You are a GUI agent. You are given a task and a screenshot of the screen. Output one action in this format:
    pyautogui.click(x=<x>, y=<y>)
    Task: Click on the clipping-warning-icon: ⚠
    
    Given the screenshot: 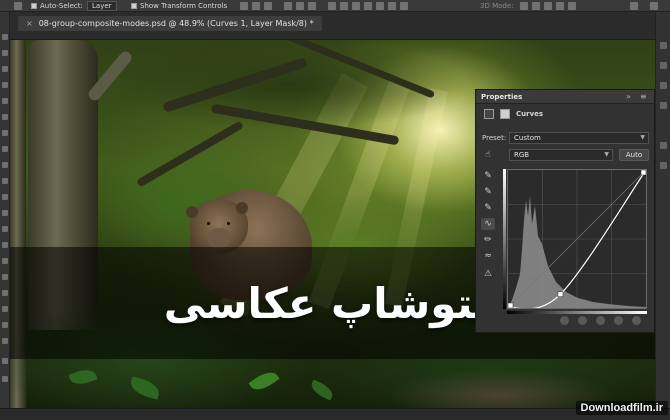 What is the action you would take?
    pyautogui.click(x=488, y=274)
    